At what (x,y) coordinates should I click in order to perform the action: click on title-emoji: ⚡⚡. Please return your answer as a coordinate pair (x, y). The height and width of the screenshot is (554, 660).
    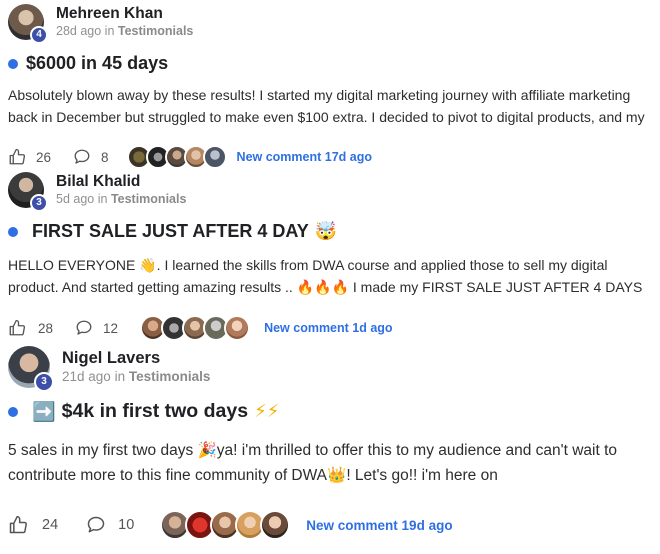
    Looking at the image, I should click on (267, 411).